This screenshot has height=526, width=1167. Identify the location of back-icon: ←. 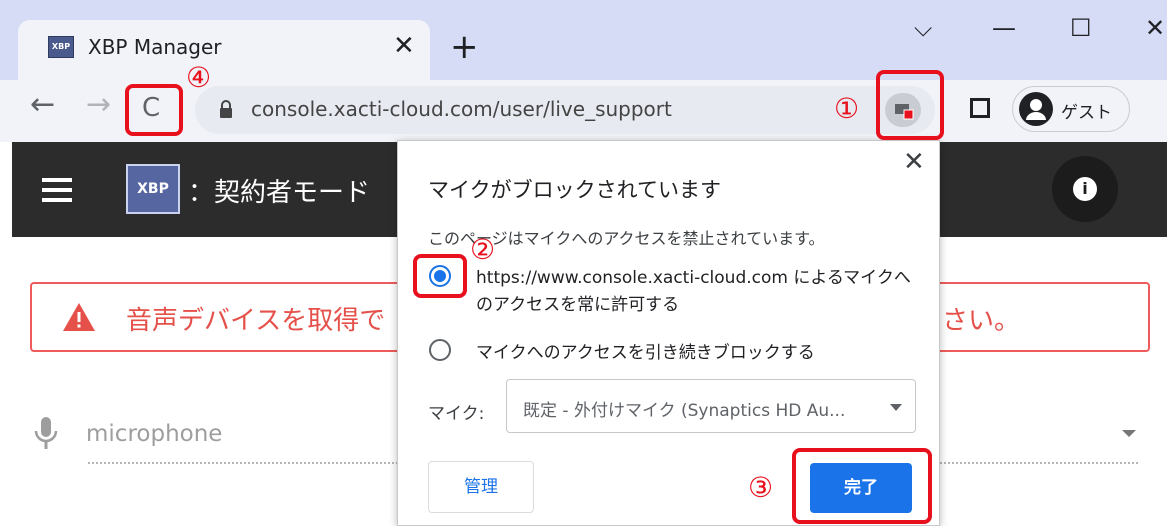
(42, 105).